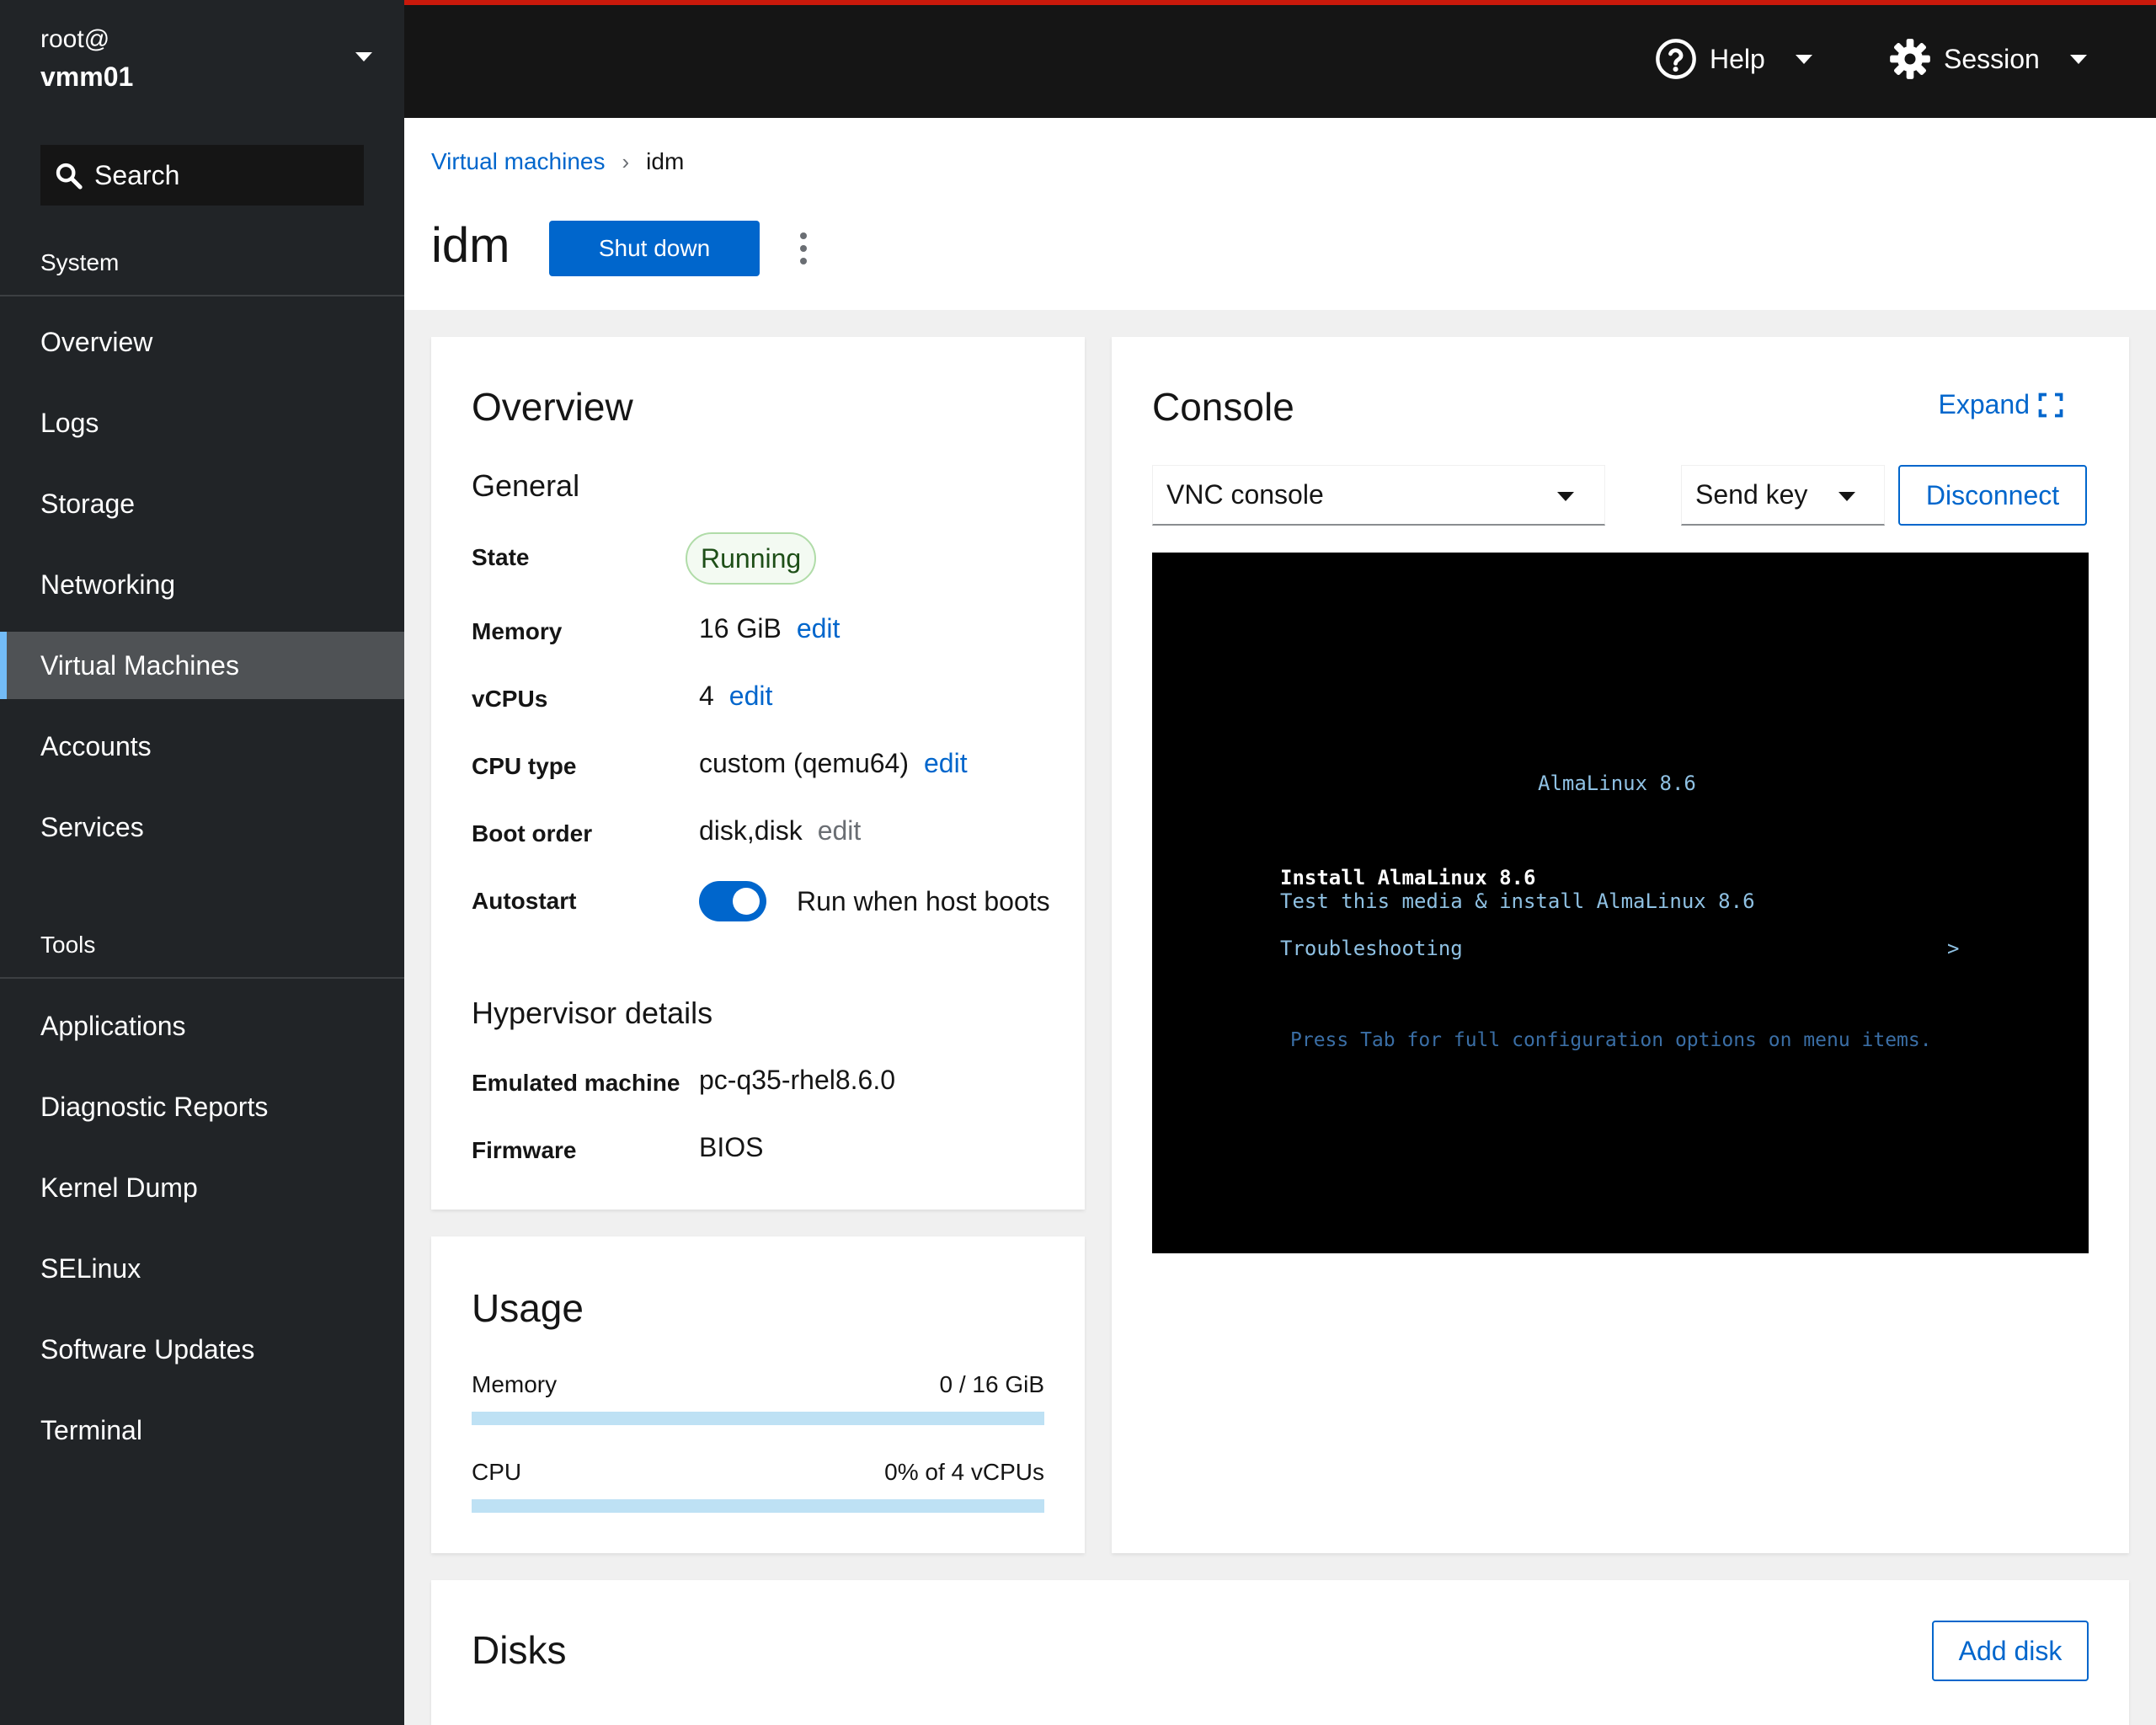  What do you see at coordinates (202, 746) in the screenshot?
I see `sidebar-item-accounts: Accounts` at bounding box center [202, 746].